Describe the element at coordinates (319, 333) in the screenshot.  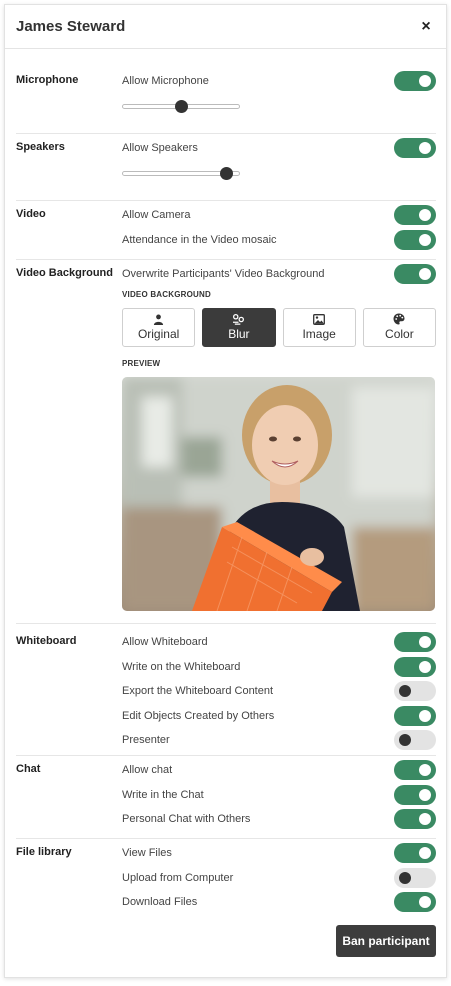
I see `background-image-label: Image` at that location.